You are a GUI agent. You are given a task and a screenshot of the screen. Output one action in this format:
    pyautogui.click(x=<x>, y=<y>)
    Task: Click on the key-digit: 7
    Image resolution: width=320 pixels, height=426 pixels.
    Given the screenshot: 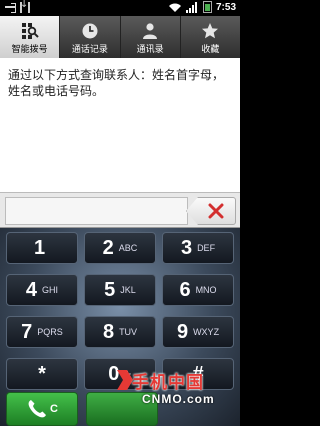 What is the action you would take?
    pyautogui.click(x=27, y=331)
    